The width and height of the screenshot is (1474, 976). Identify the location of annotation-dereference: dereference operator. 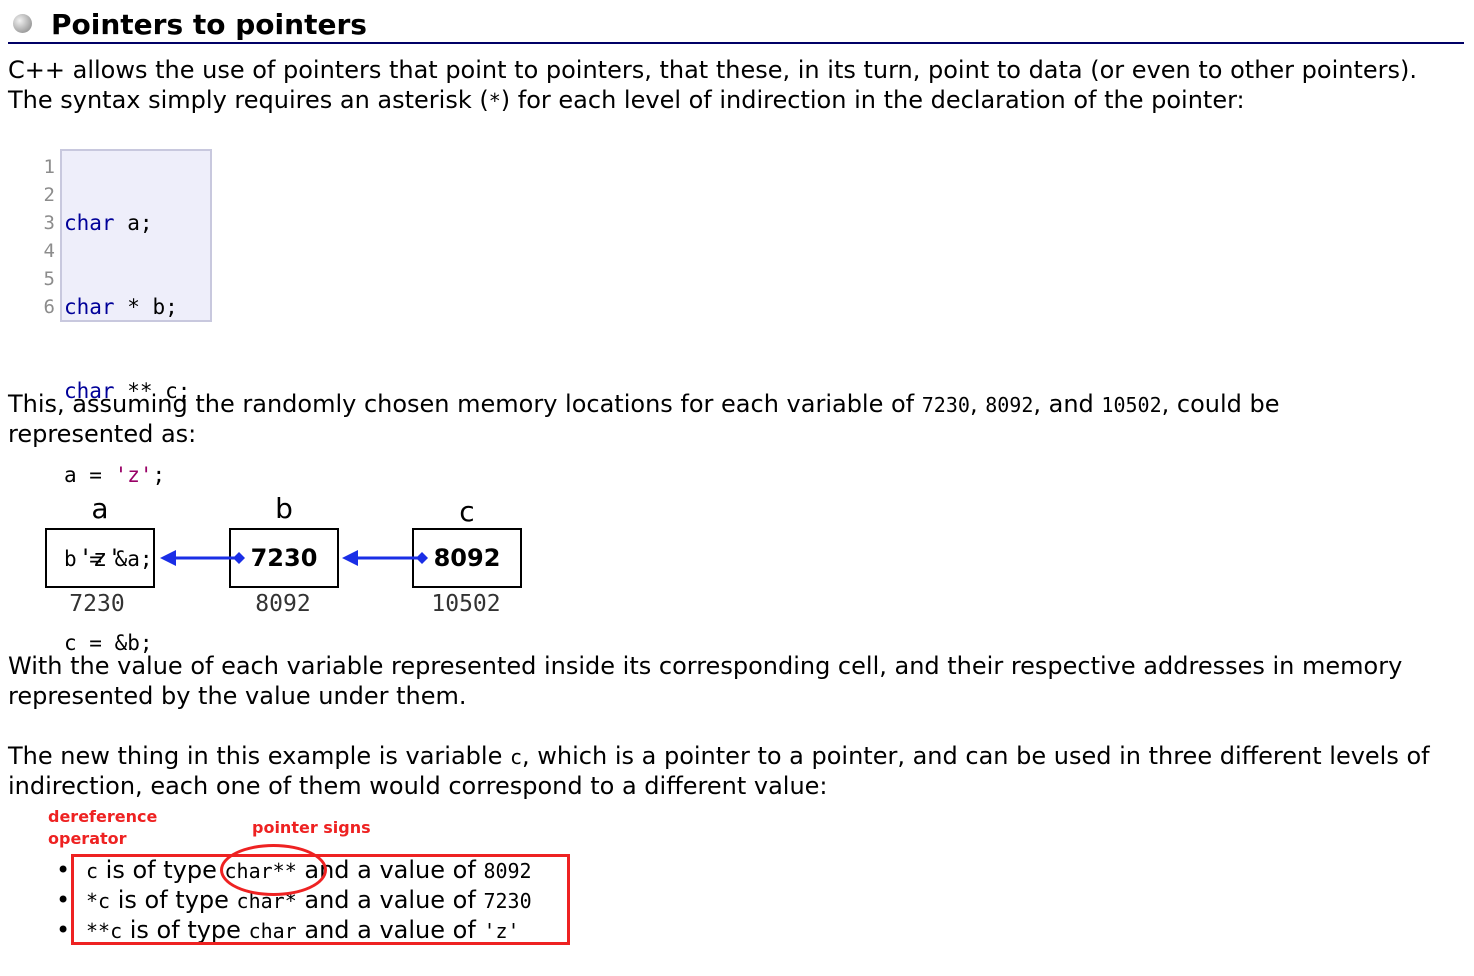
(103, 827).